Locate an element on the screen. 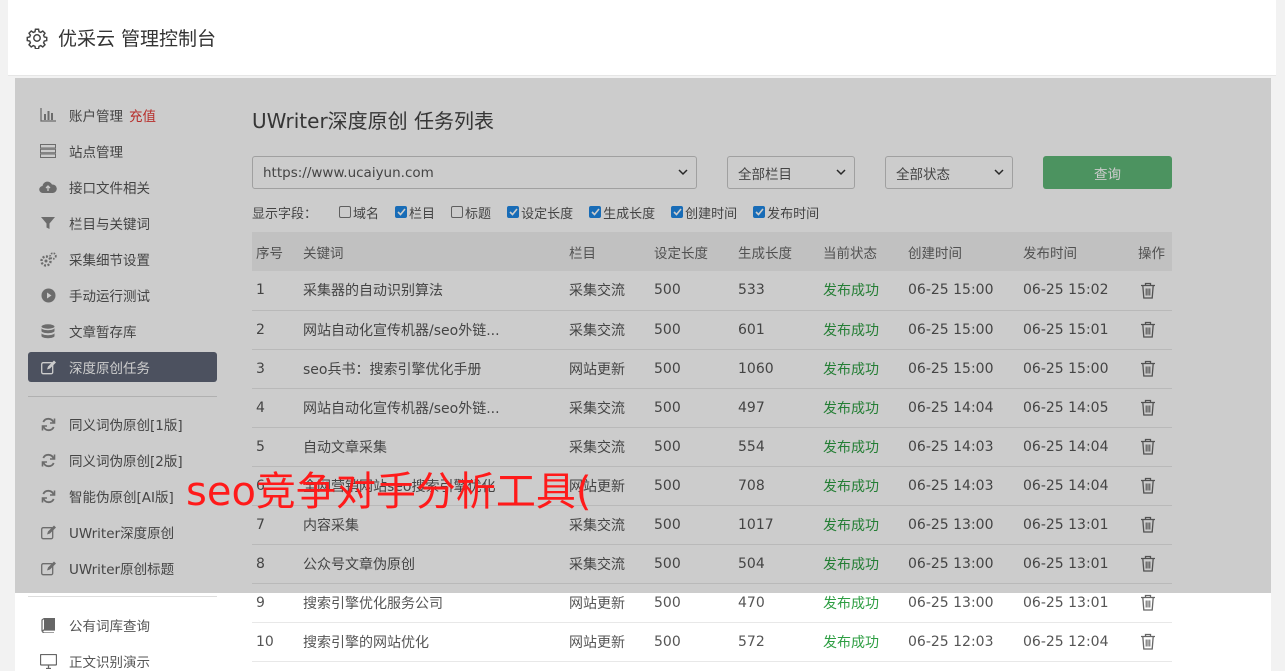 This screenshot has height=671, width=1285. column-header: 序号 is located at coordinates (275, 251).